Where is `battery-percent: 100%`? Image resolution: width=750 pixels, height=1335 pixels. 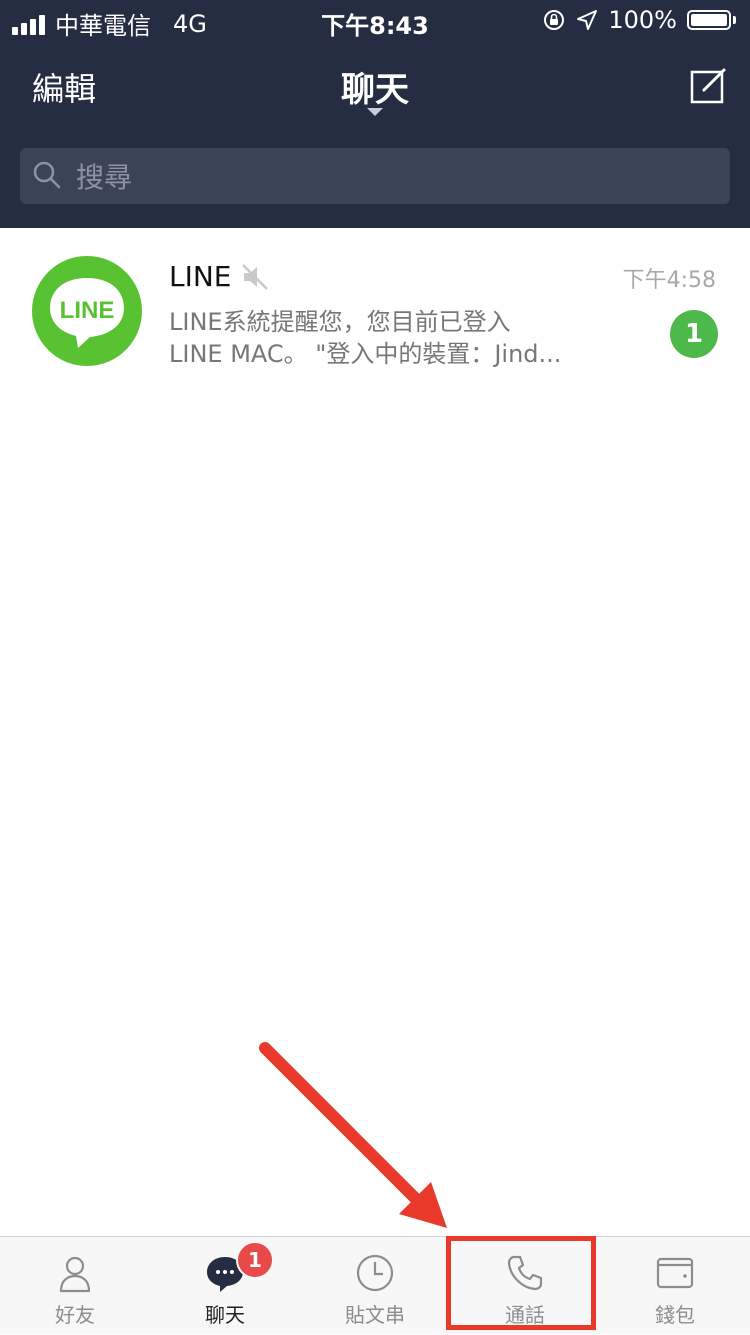 battery-percent: 100% is located at coordinates (642, 20).